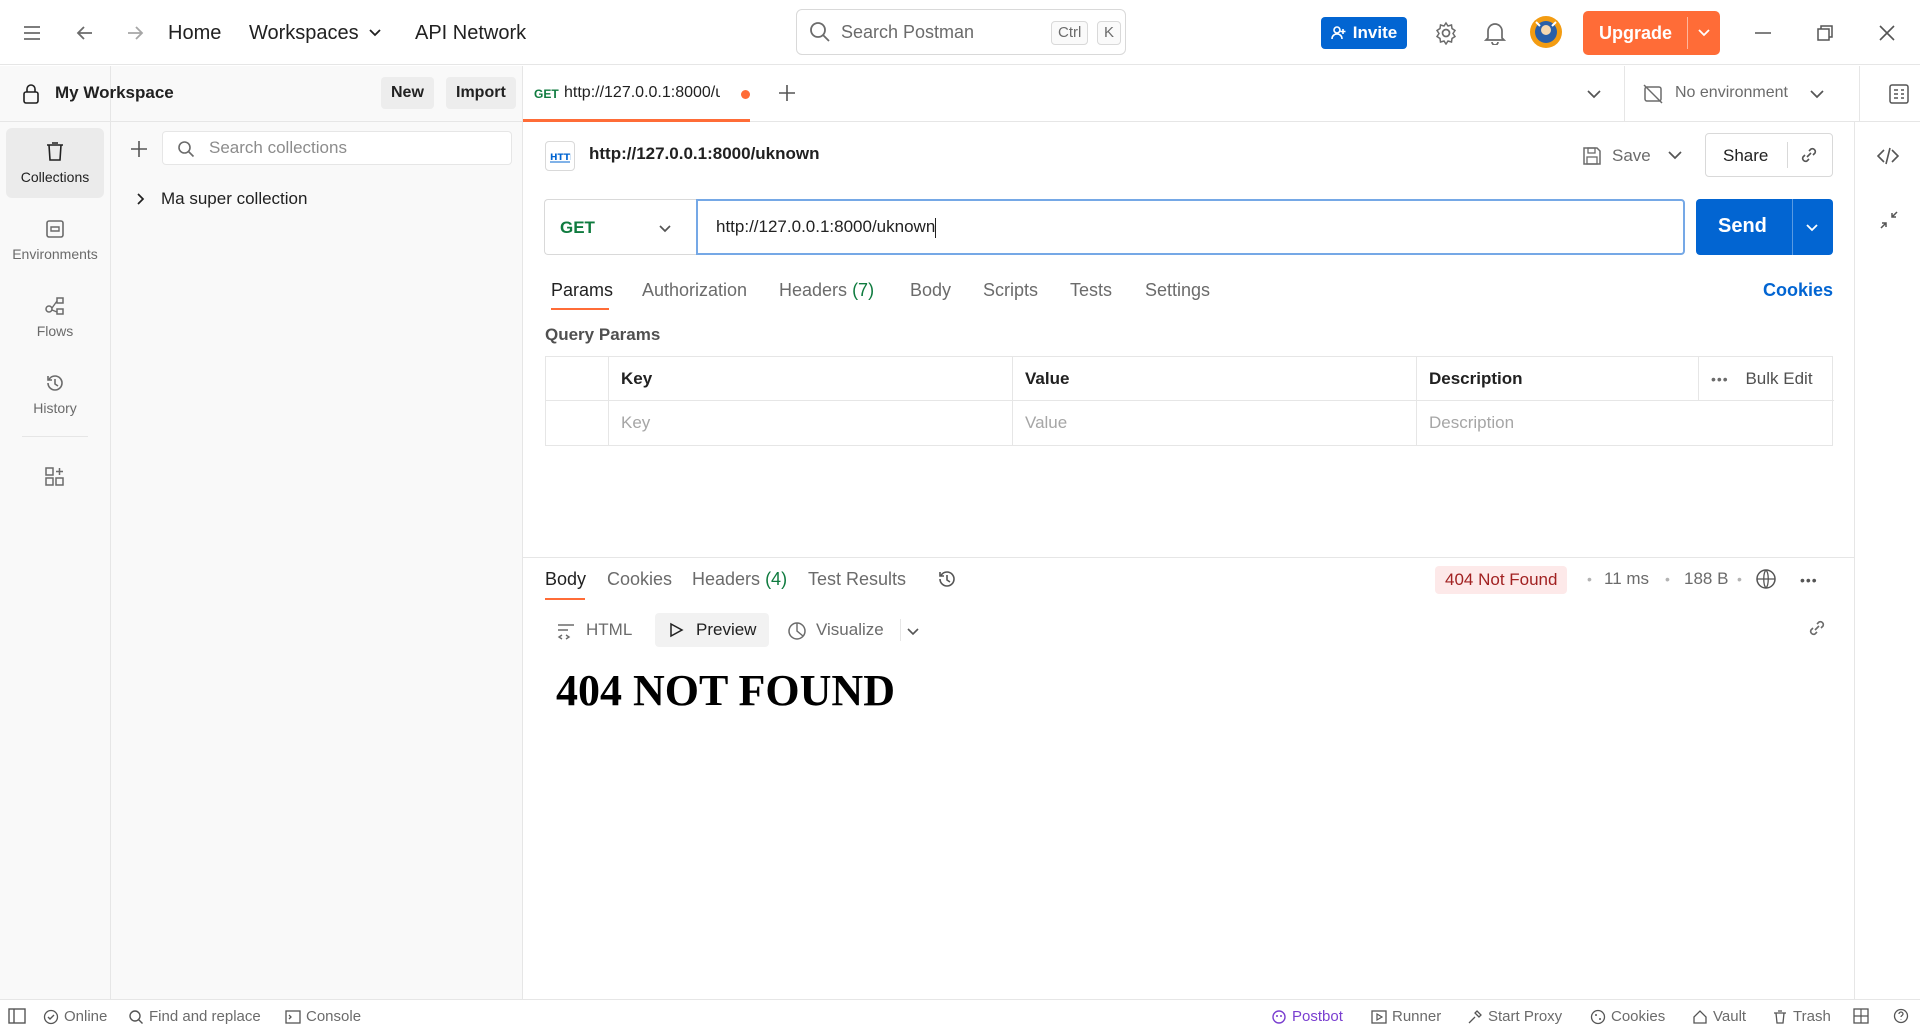  Describe the element at coordinates (1720, 379) in the screenshot. I see `more-options-icon: •••` at that location.